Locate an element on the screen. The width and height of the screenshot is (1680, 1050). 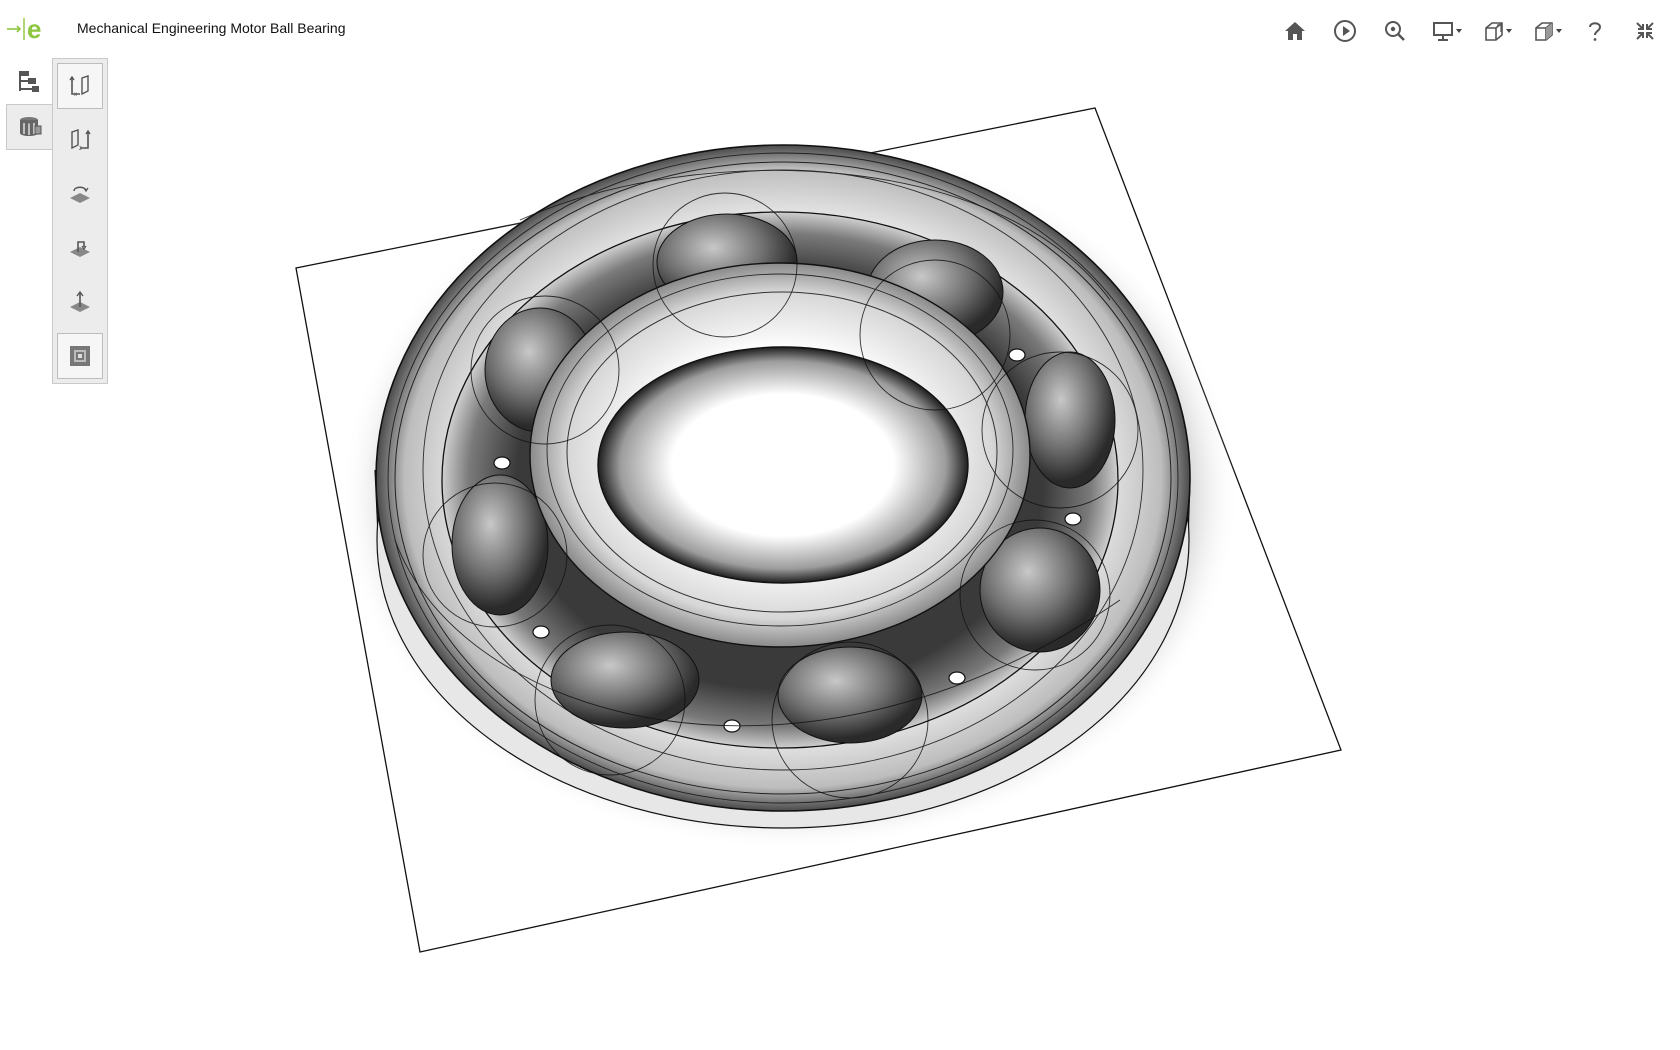
view-top-button is located at coordinates (80, 194).